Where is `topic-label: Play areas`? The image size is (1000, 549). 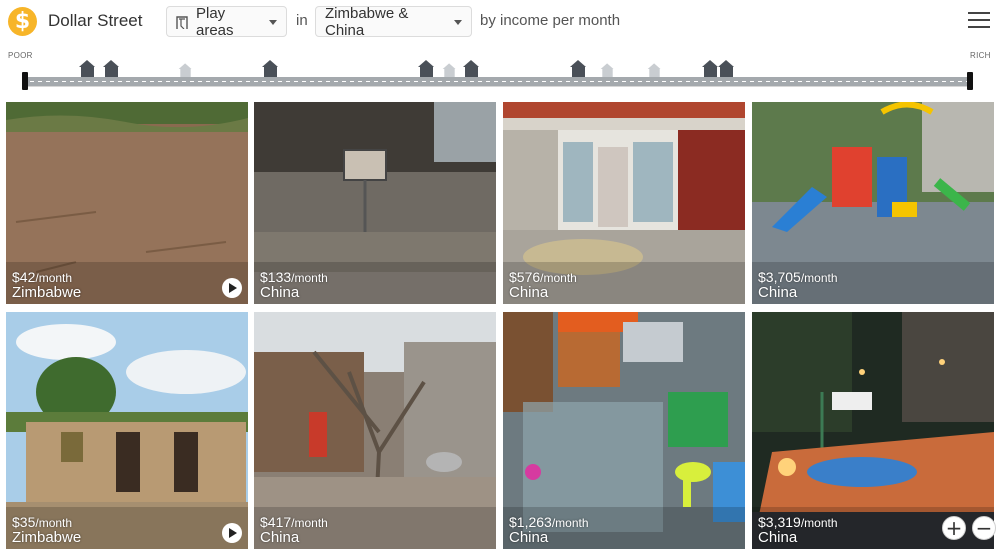
topic-label: Play areas is located at coordinates (215, 21).